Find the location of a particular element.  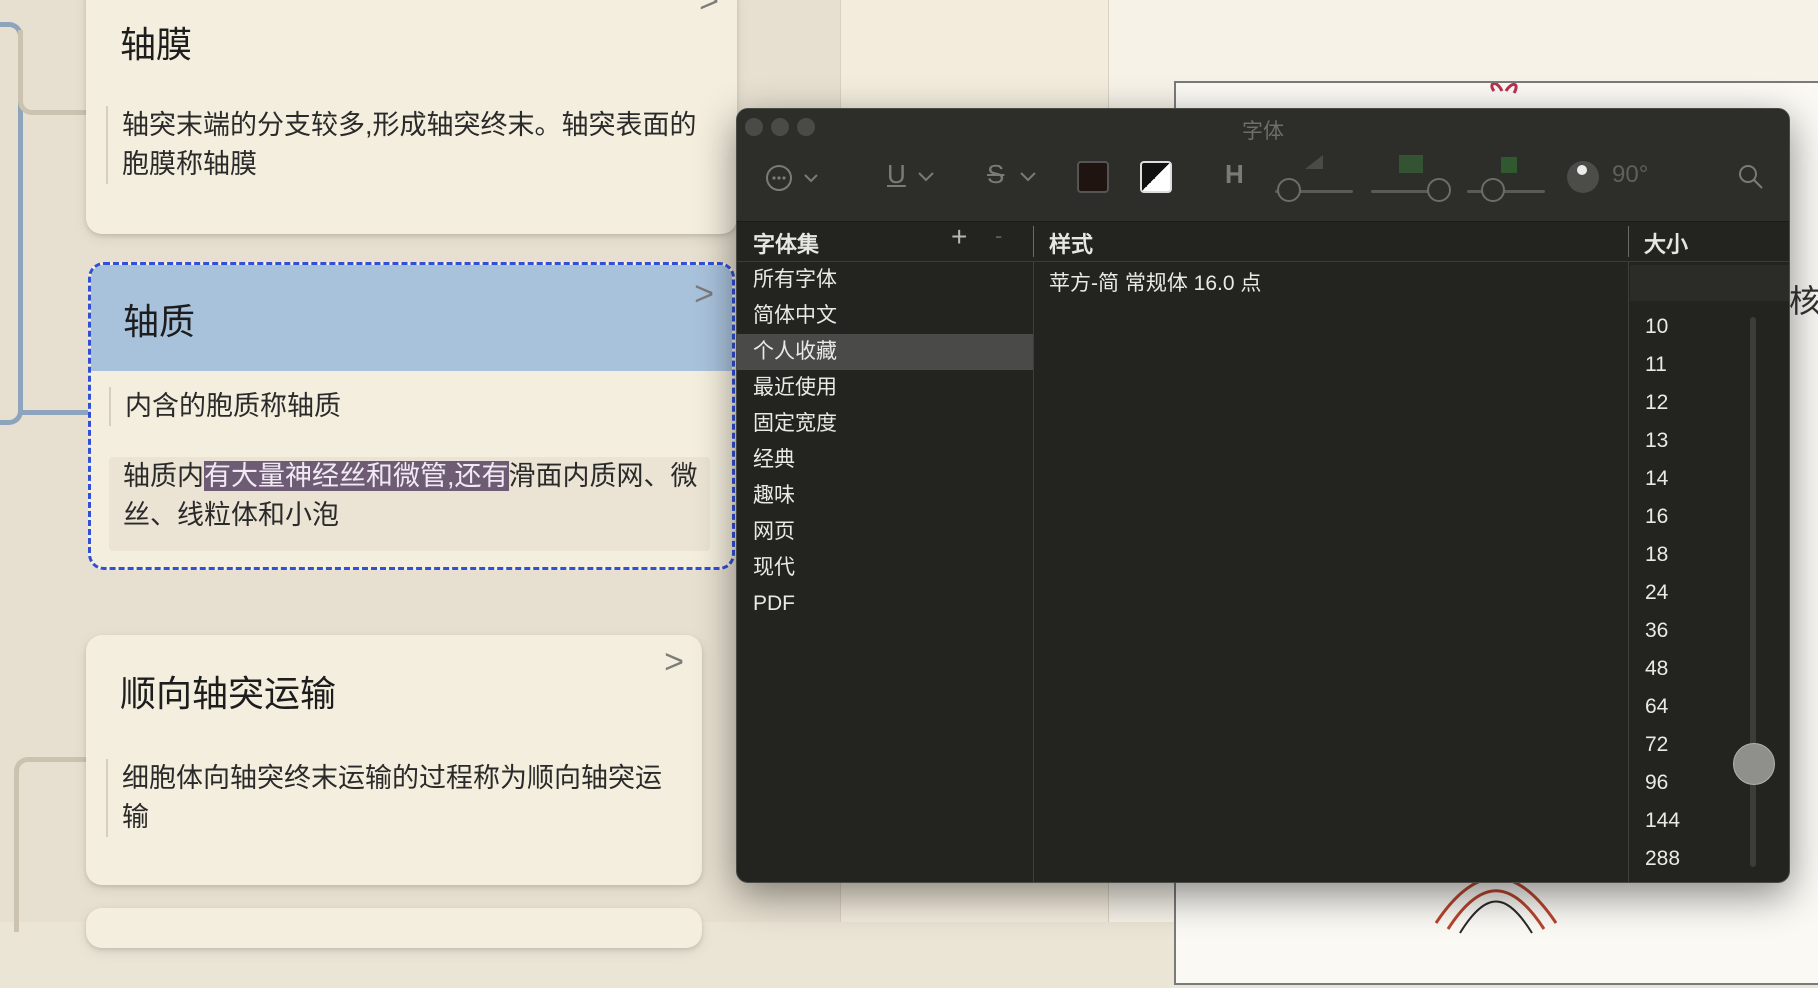

text-selection: 有大量神经丝和微管,还有 is located at coordinates (356, 476).